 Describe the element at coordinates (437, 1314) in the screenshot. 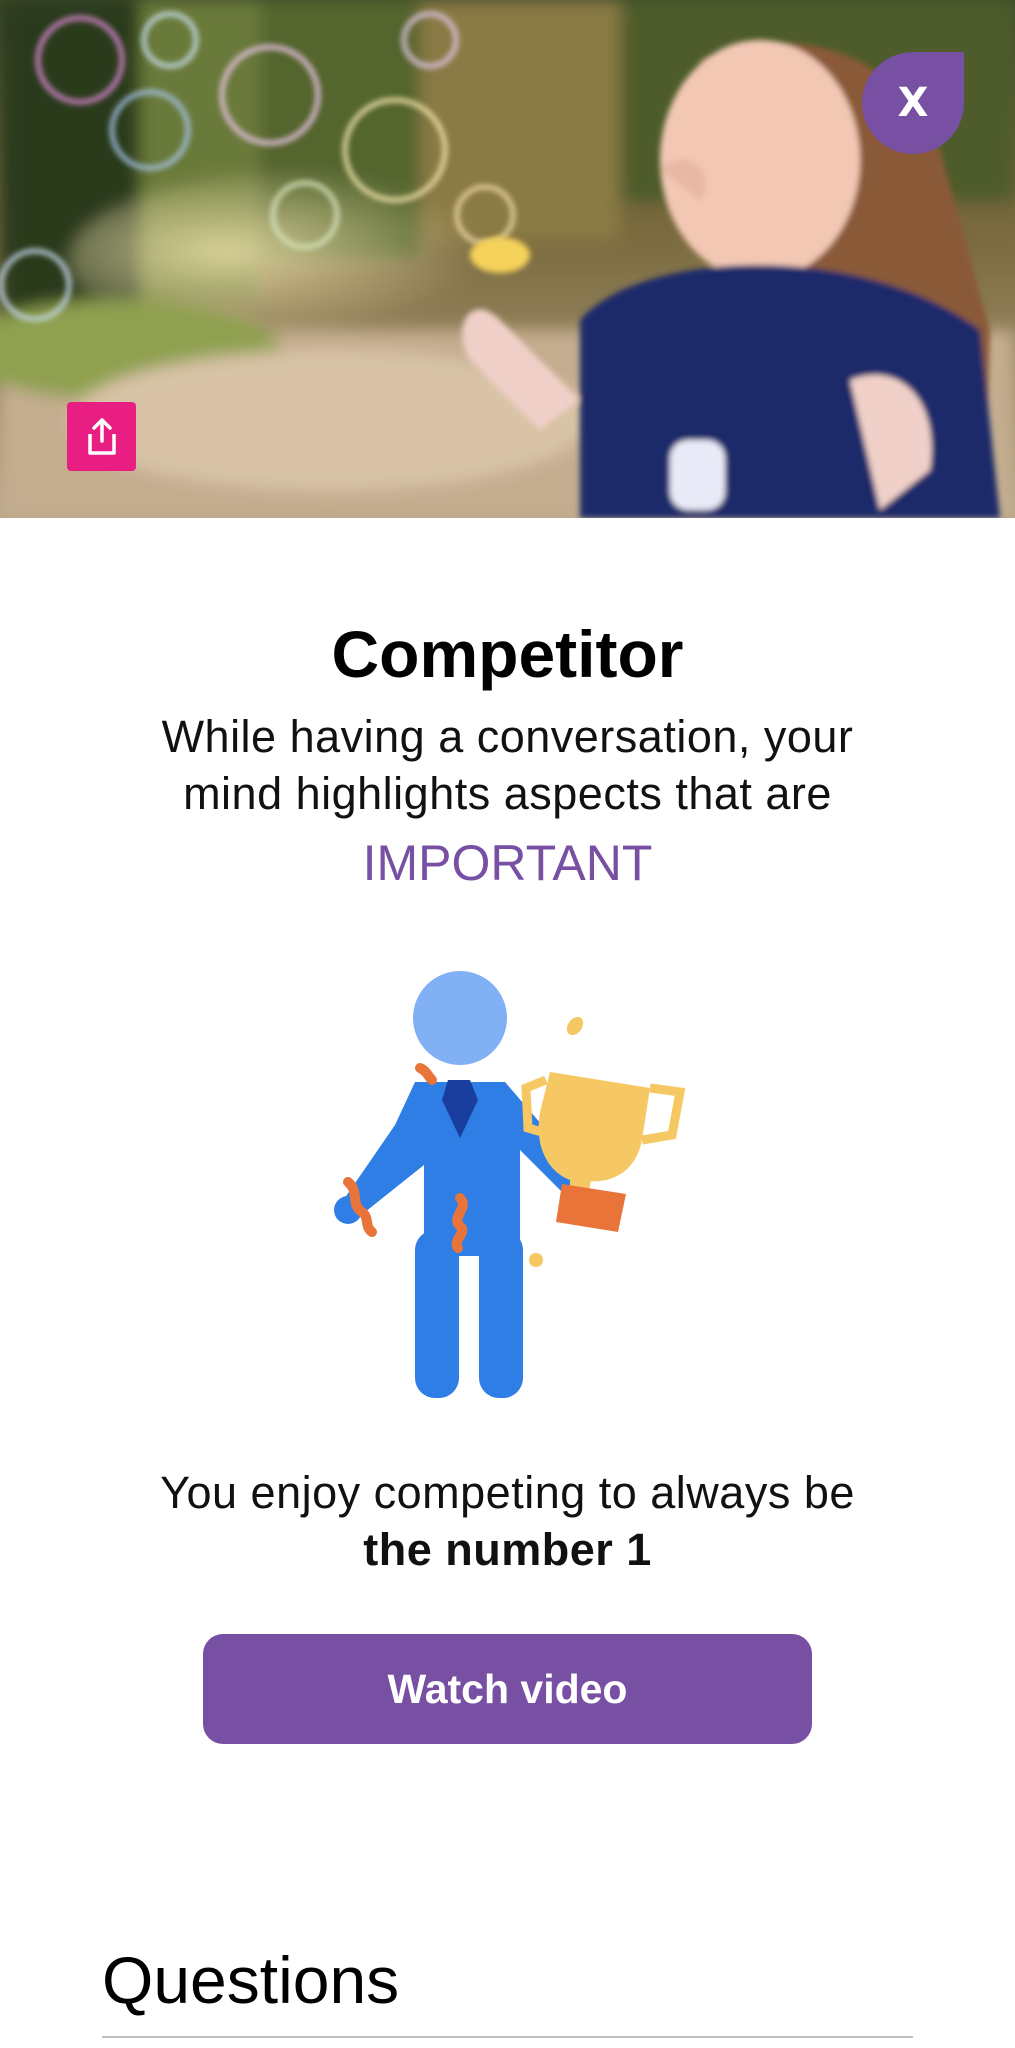

I see `figure-leg-left` at that location.